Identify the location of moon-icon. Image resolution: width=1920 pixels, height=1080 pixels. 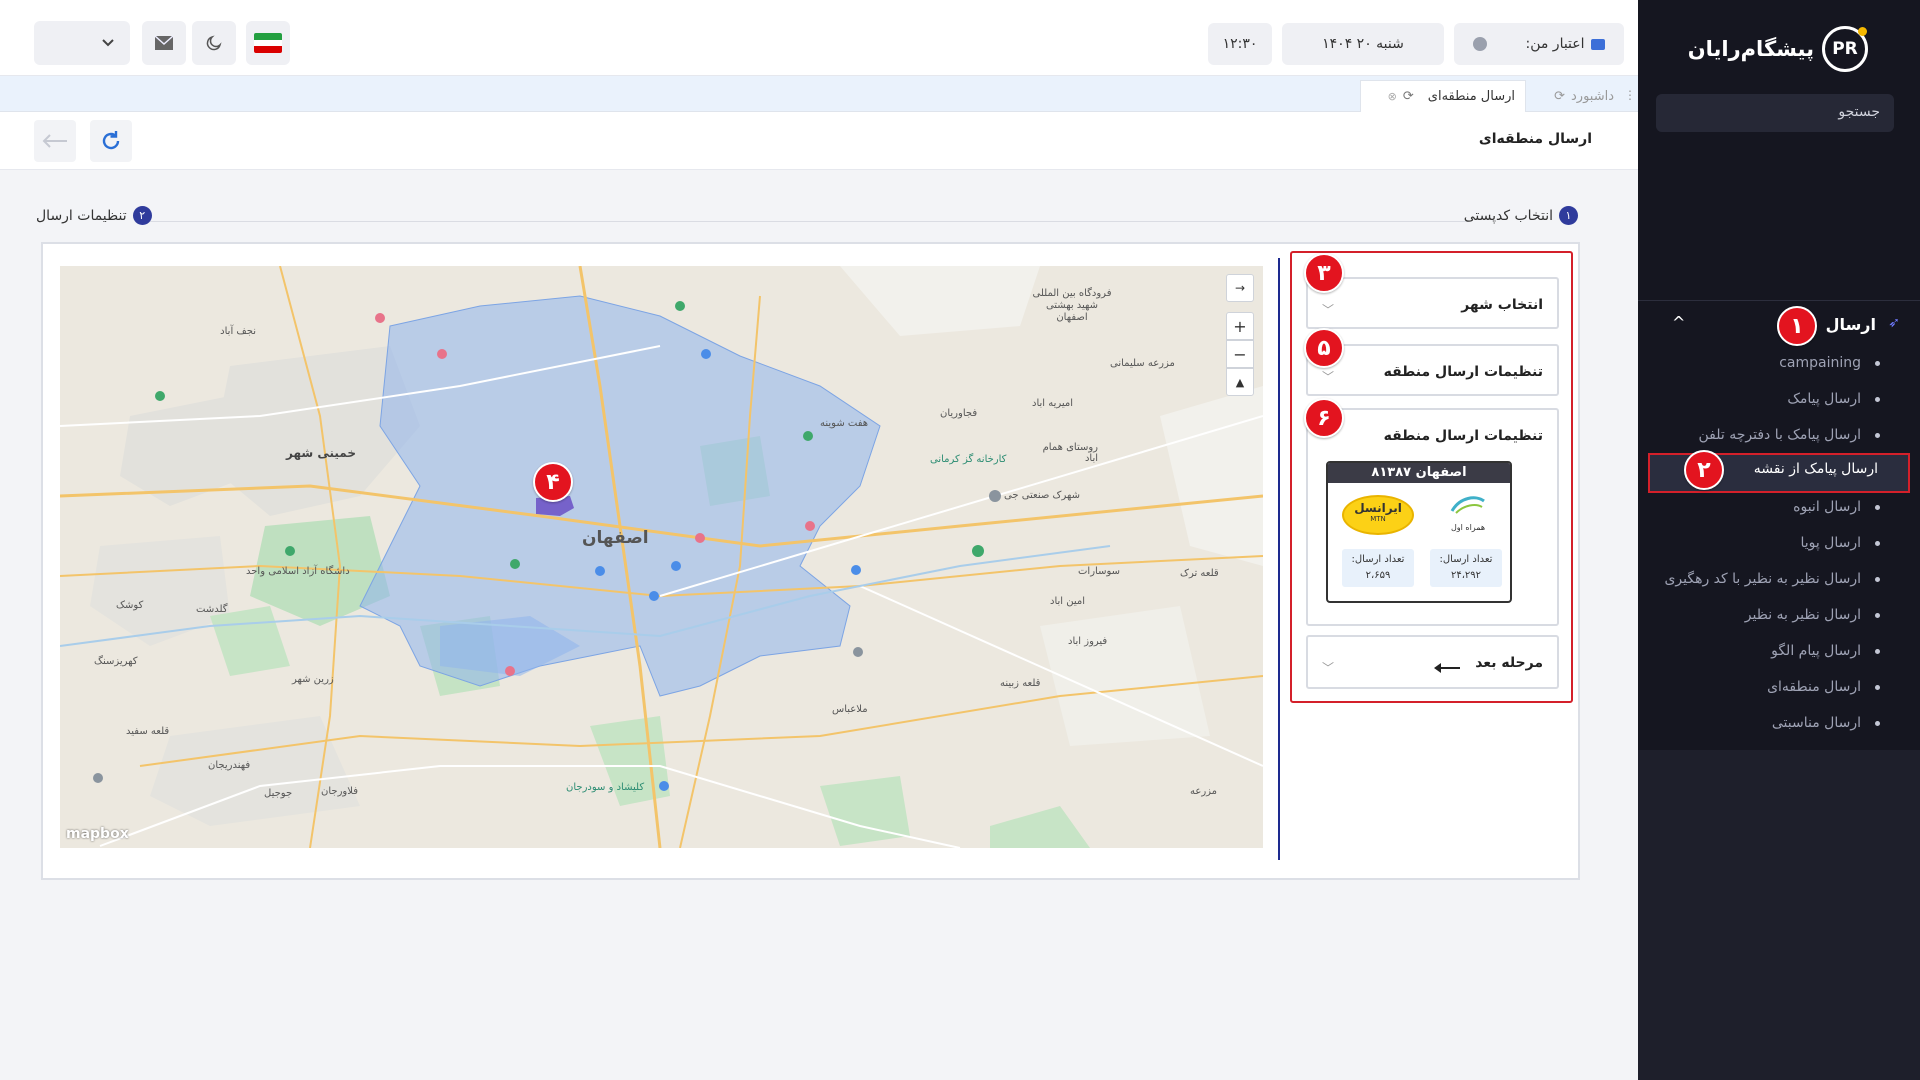
(214, 43).